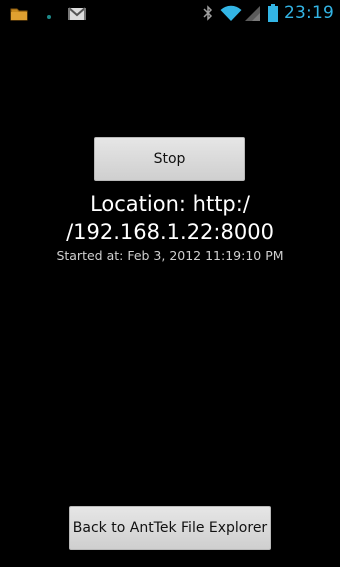 The image size is (340, 567). I want to click on gmail-icon, so click(77, 13).